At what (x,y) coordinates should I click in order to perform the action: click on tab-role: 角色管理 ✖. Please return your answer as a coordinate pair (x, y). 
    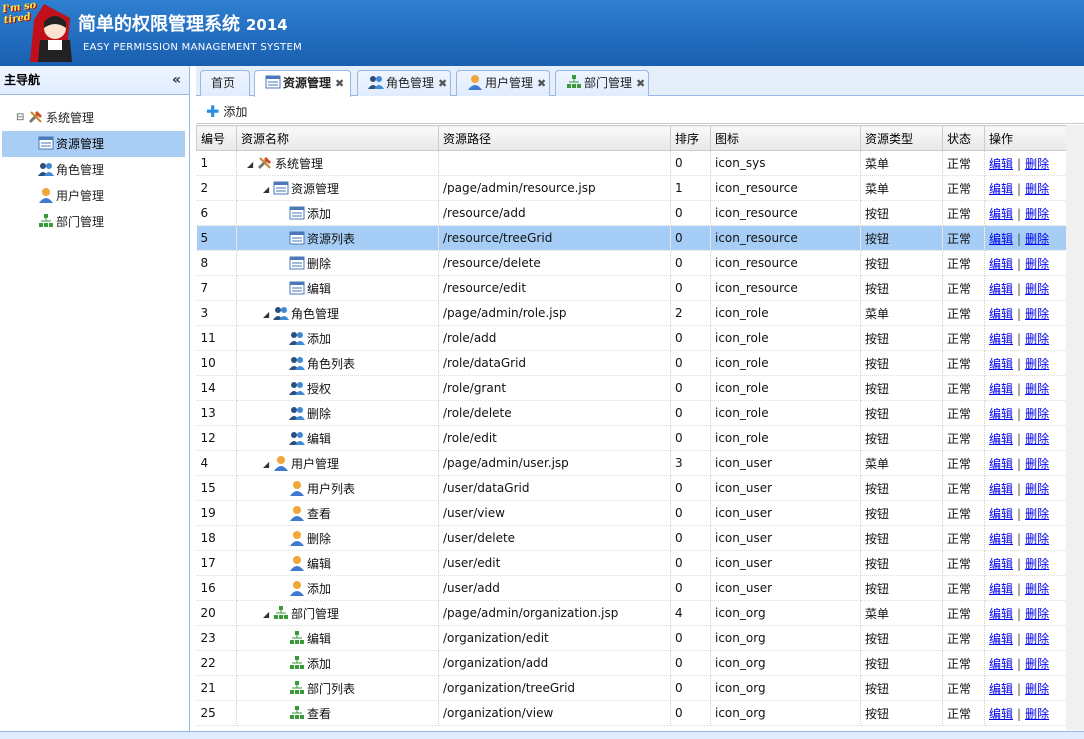
    Looking at the image, I should click on (404, 83).